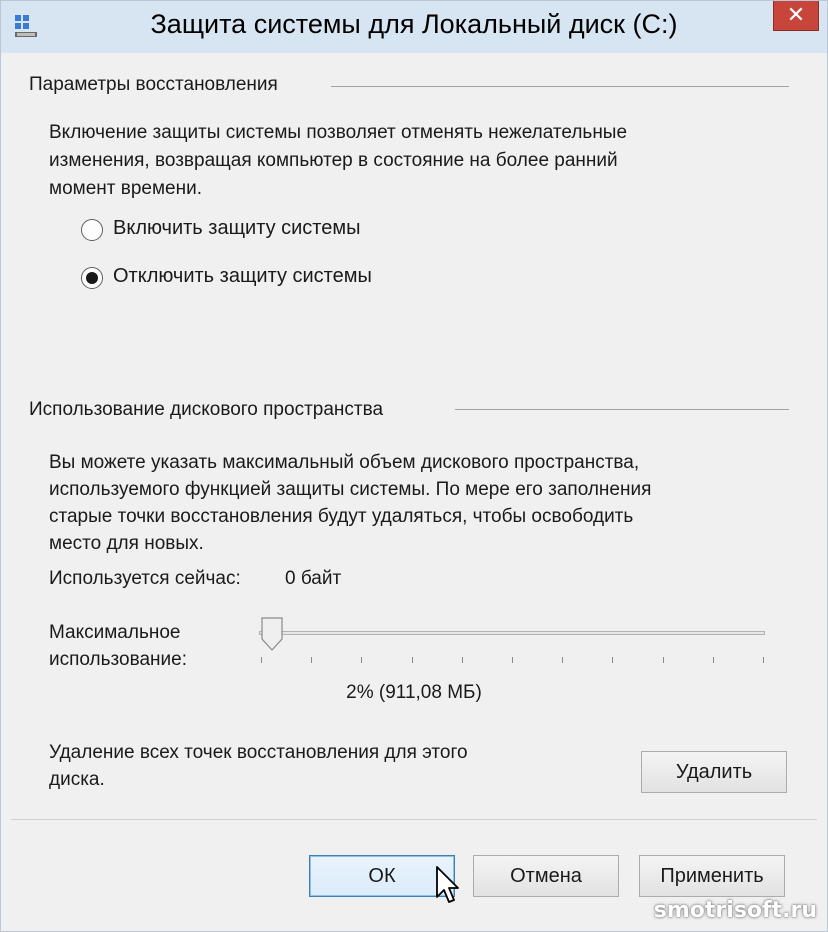  What do you see at coordinates (211, 410) in the screenshot?
I see `disk-usage-heading: Использование дискового пространства` at bounding box center [211, 410].